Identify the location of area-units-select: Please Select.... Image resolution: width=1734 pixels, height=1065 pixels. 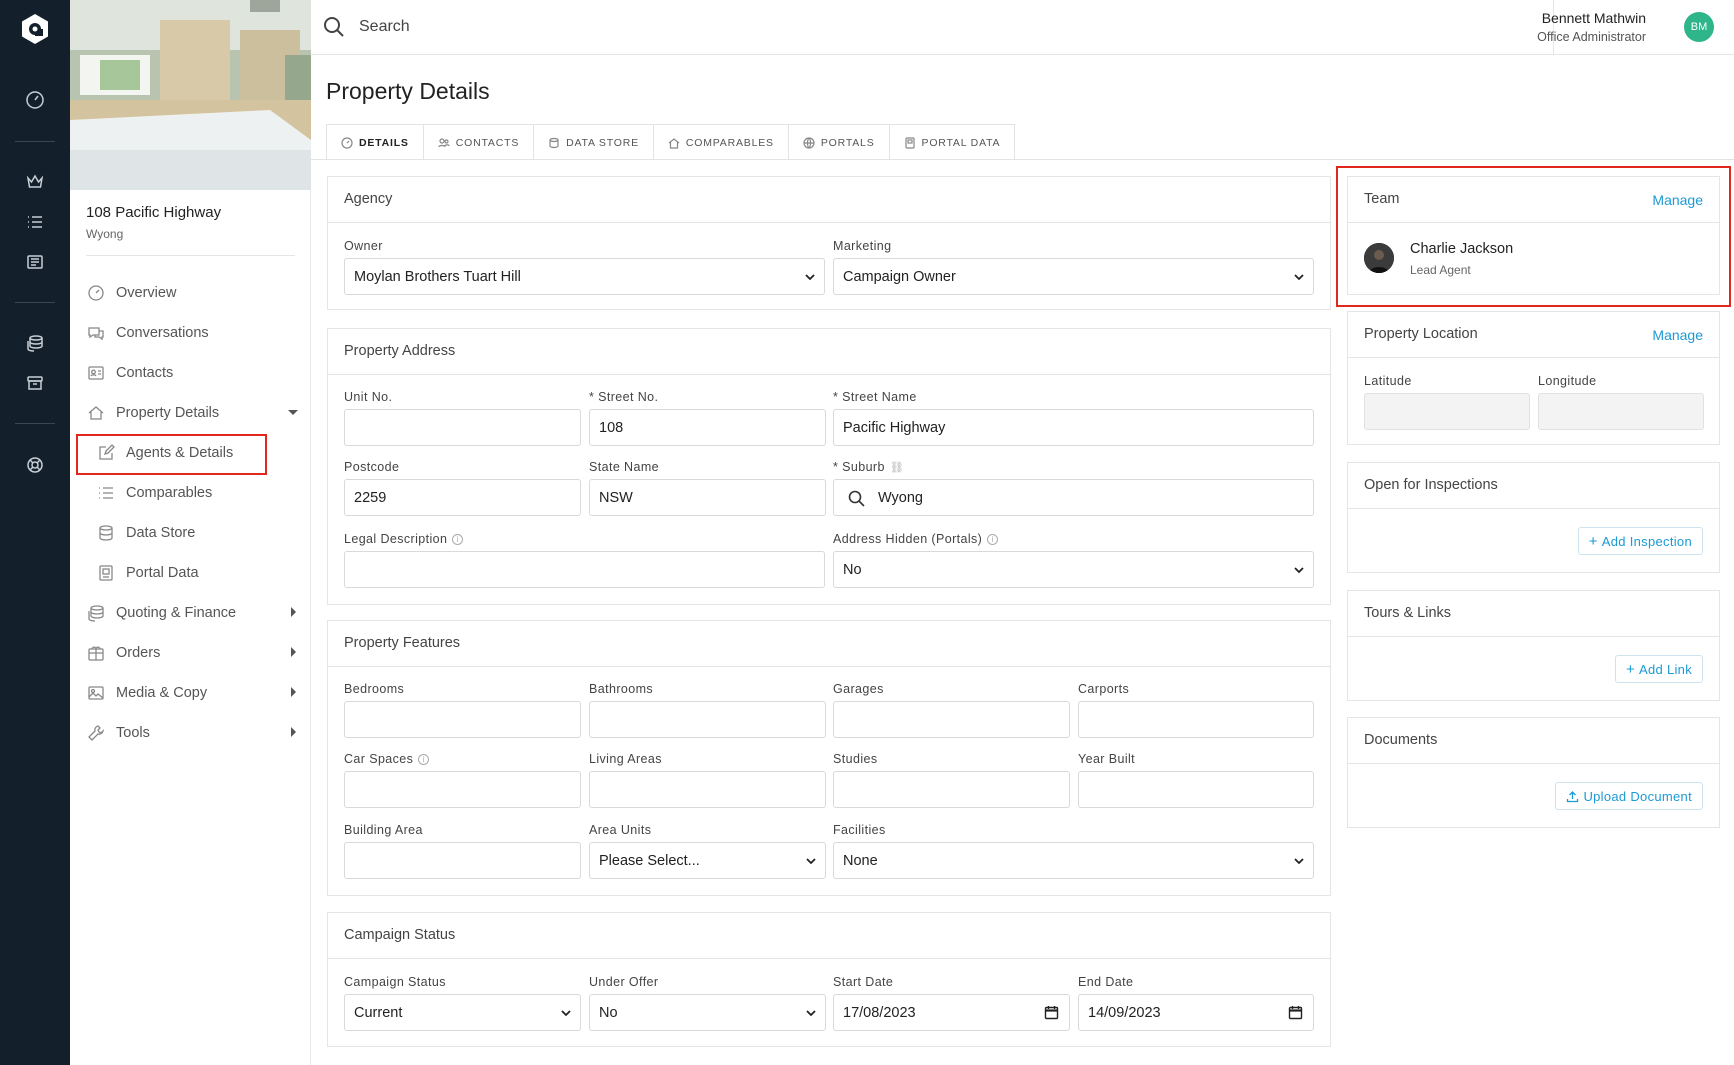
(707, 860).